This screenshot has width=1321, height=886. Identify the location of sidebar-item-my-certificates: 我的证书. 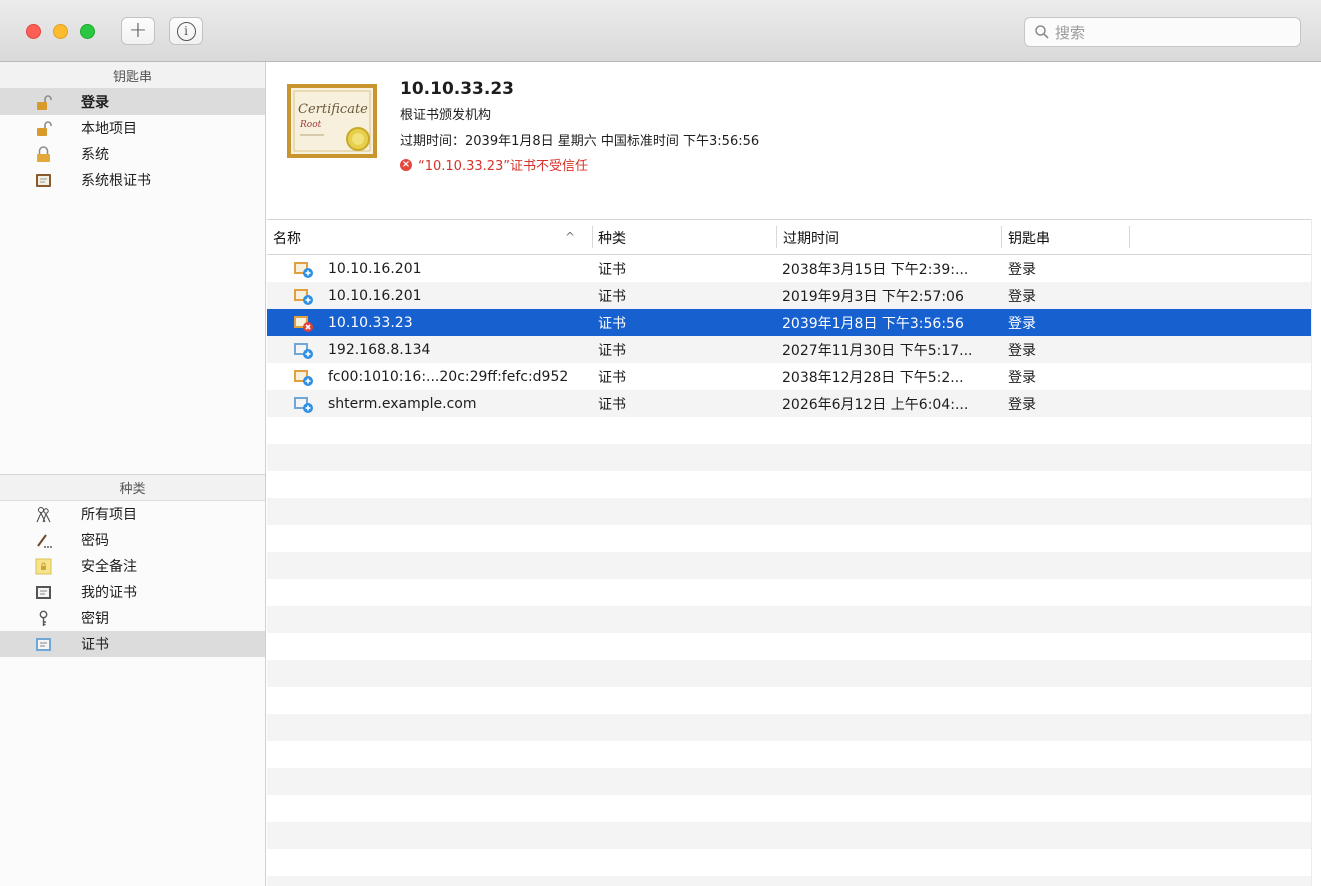
(132, 592).